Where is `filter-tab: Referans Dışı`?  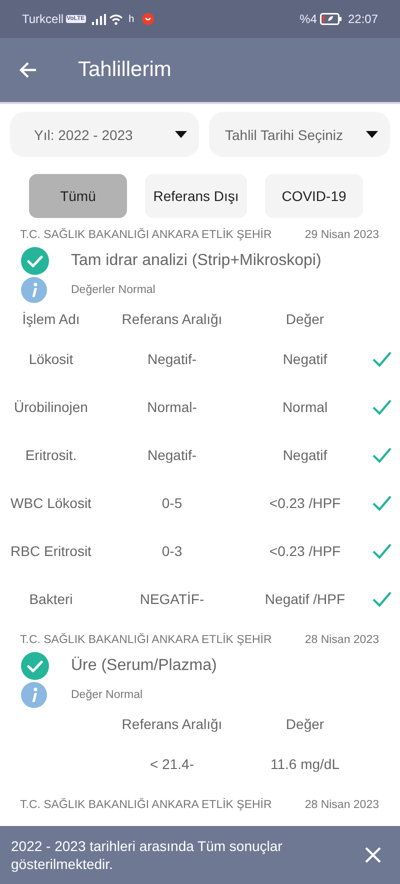
filter-tab: Referans Dışı is located at coordinates (196, 196).